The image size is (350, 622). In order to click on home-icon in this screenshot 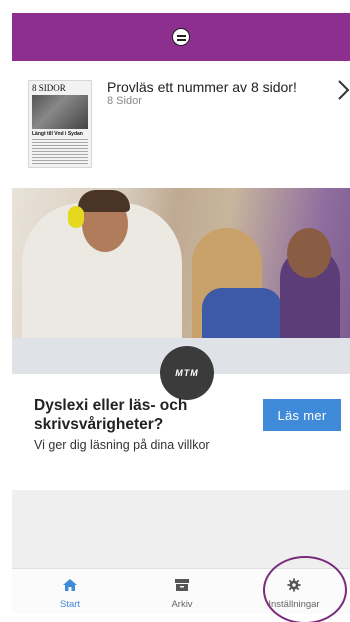, I will do `click(70, 585)`.